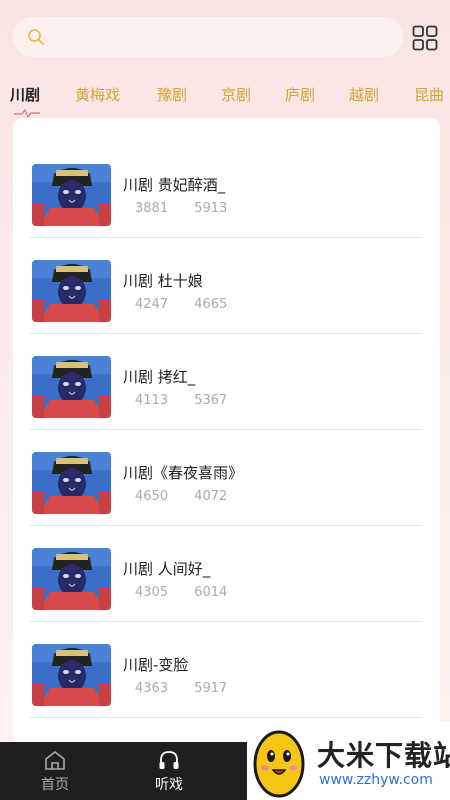 The image size is (450, 800). What do you see at coordinates (55, 771) in the screenshot?
I see `nav-home: 首页` at bounding box center [55, 771].